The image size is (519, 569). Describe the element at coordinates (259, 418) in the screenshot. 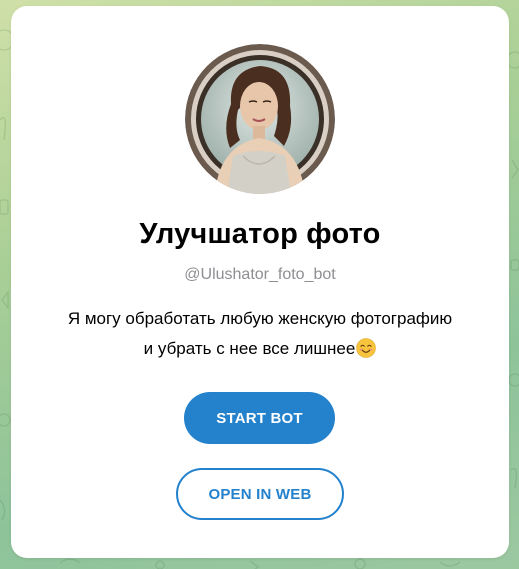

I see `start-bot-button: START BOT` at that location.